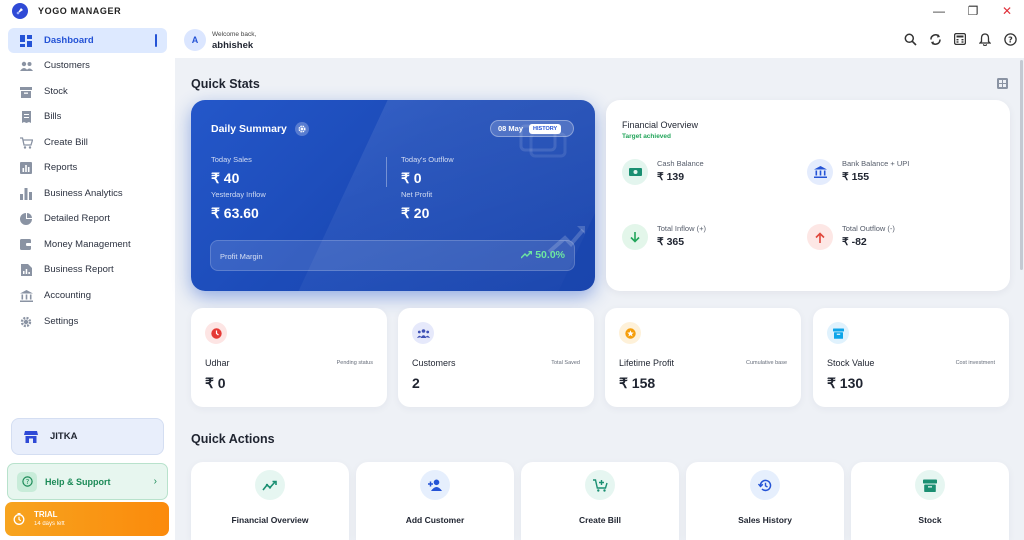 Image resolution: width=1024 pixels, height=540 pixels. What do you see at coordinates (225, 178) in the screenshot?
I see `today-sales-value: ₹ 40` at bounding box center [225, 178].